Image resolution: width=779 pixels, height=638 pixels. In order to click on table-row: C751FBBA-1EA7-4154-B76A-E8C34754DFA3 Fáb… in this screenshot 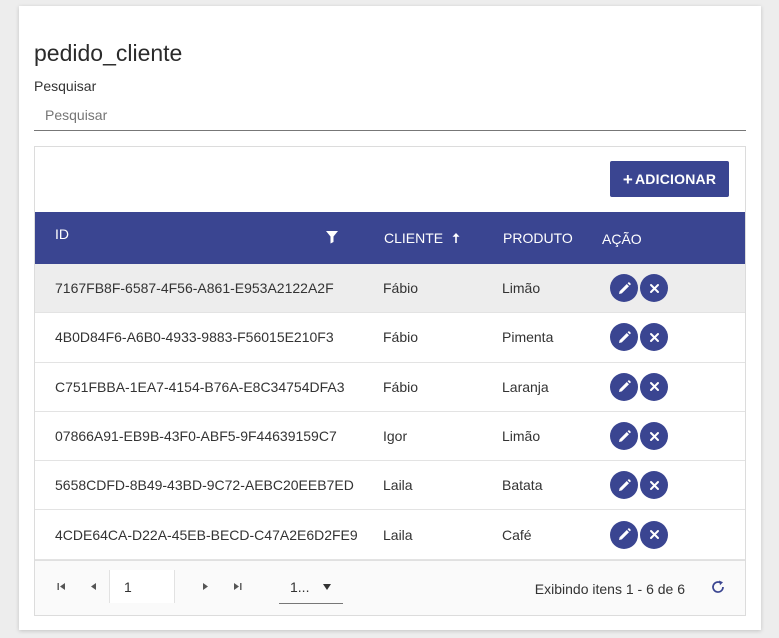, I will do `click(390, 387)`.